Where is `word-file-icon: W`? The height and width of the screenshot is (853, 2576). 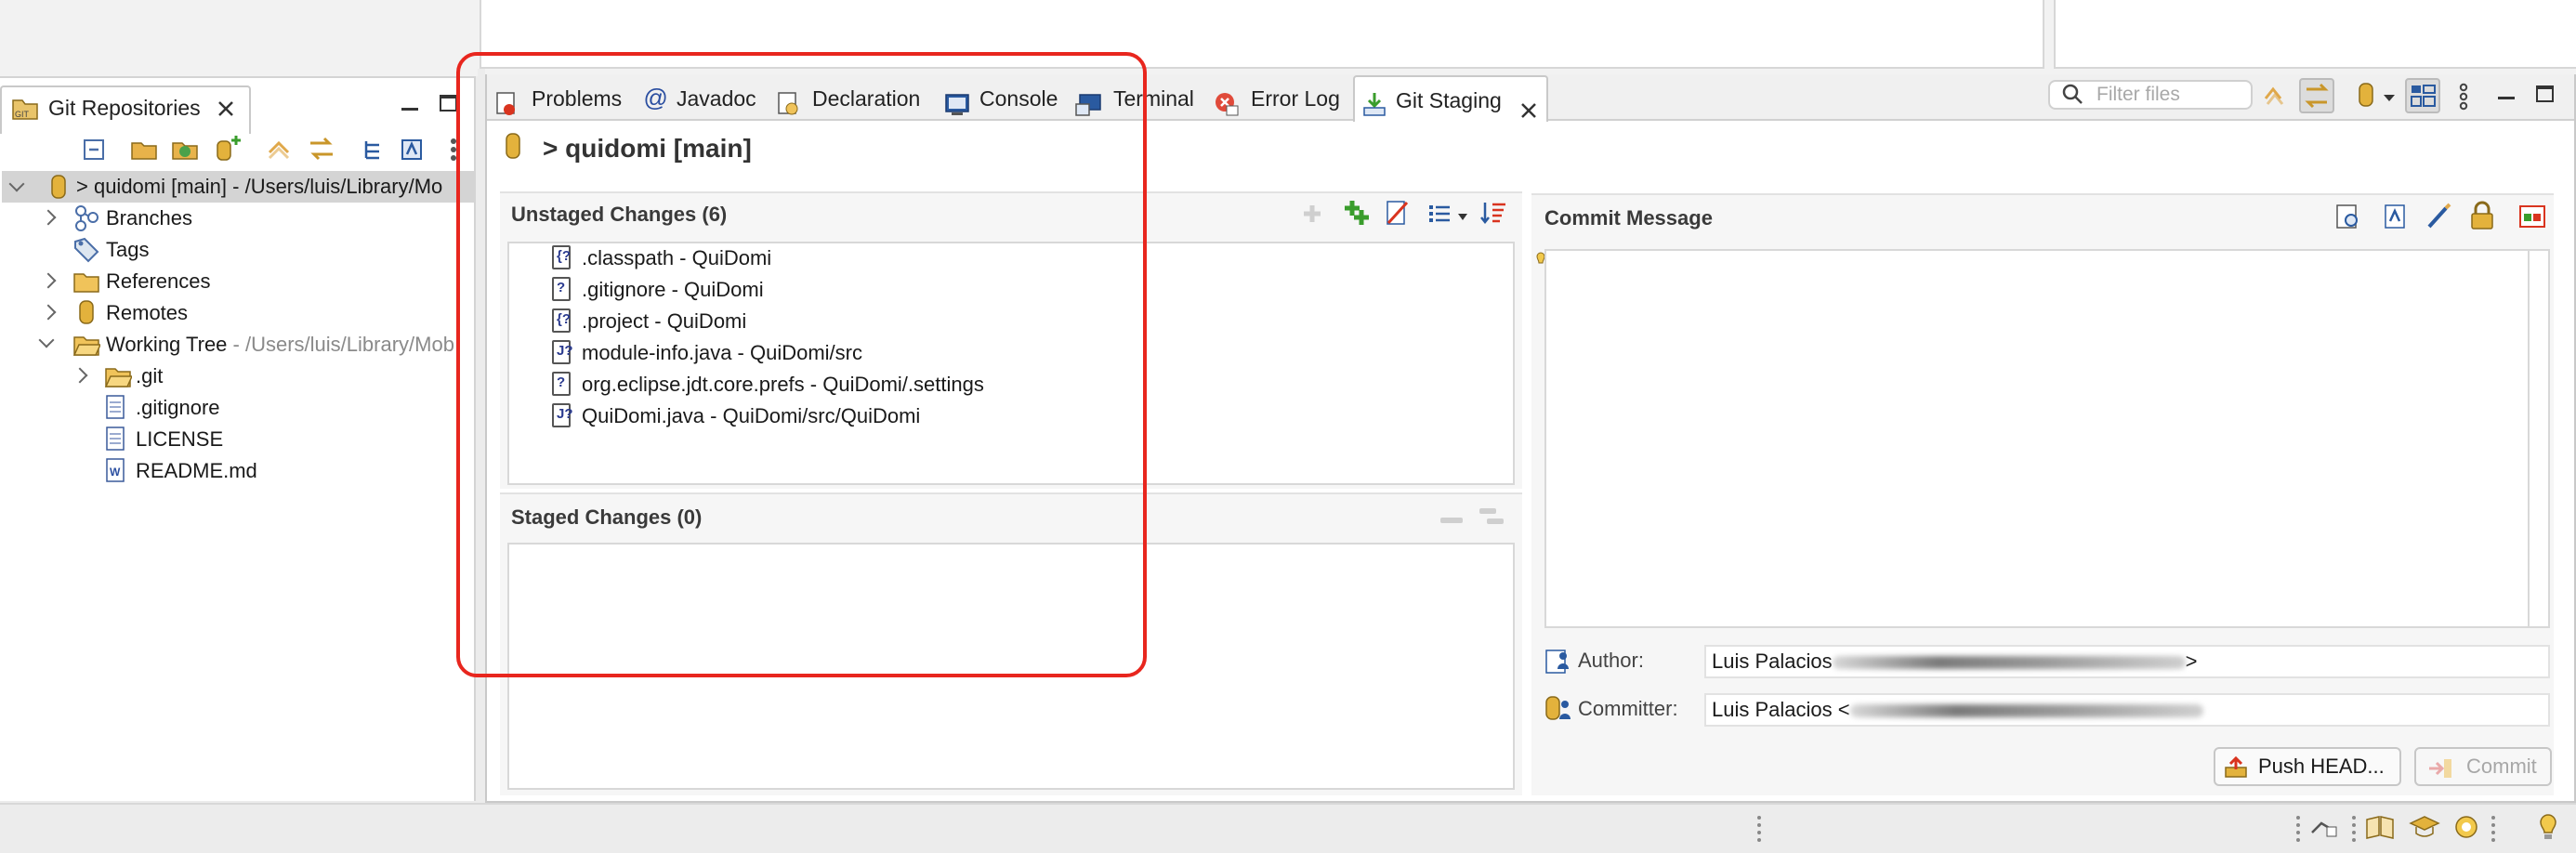 word-file-icon: W is located at coordinates (115, 470).